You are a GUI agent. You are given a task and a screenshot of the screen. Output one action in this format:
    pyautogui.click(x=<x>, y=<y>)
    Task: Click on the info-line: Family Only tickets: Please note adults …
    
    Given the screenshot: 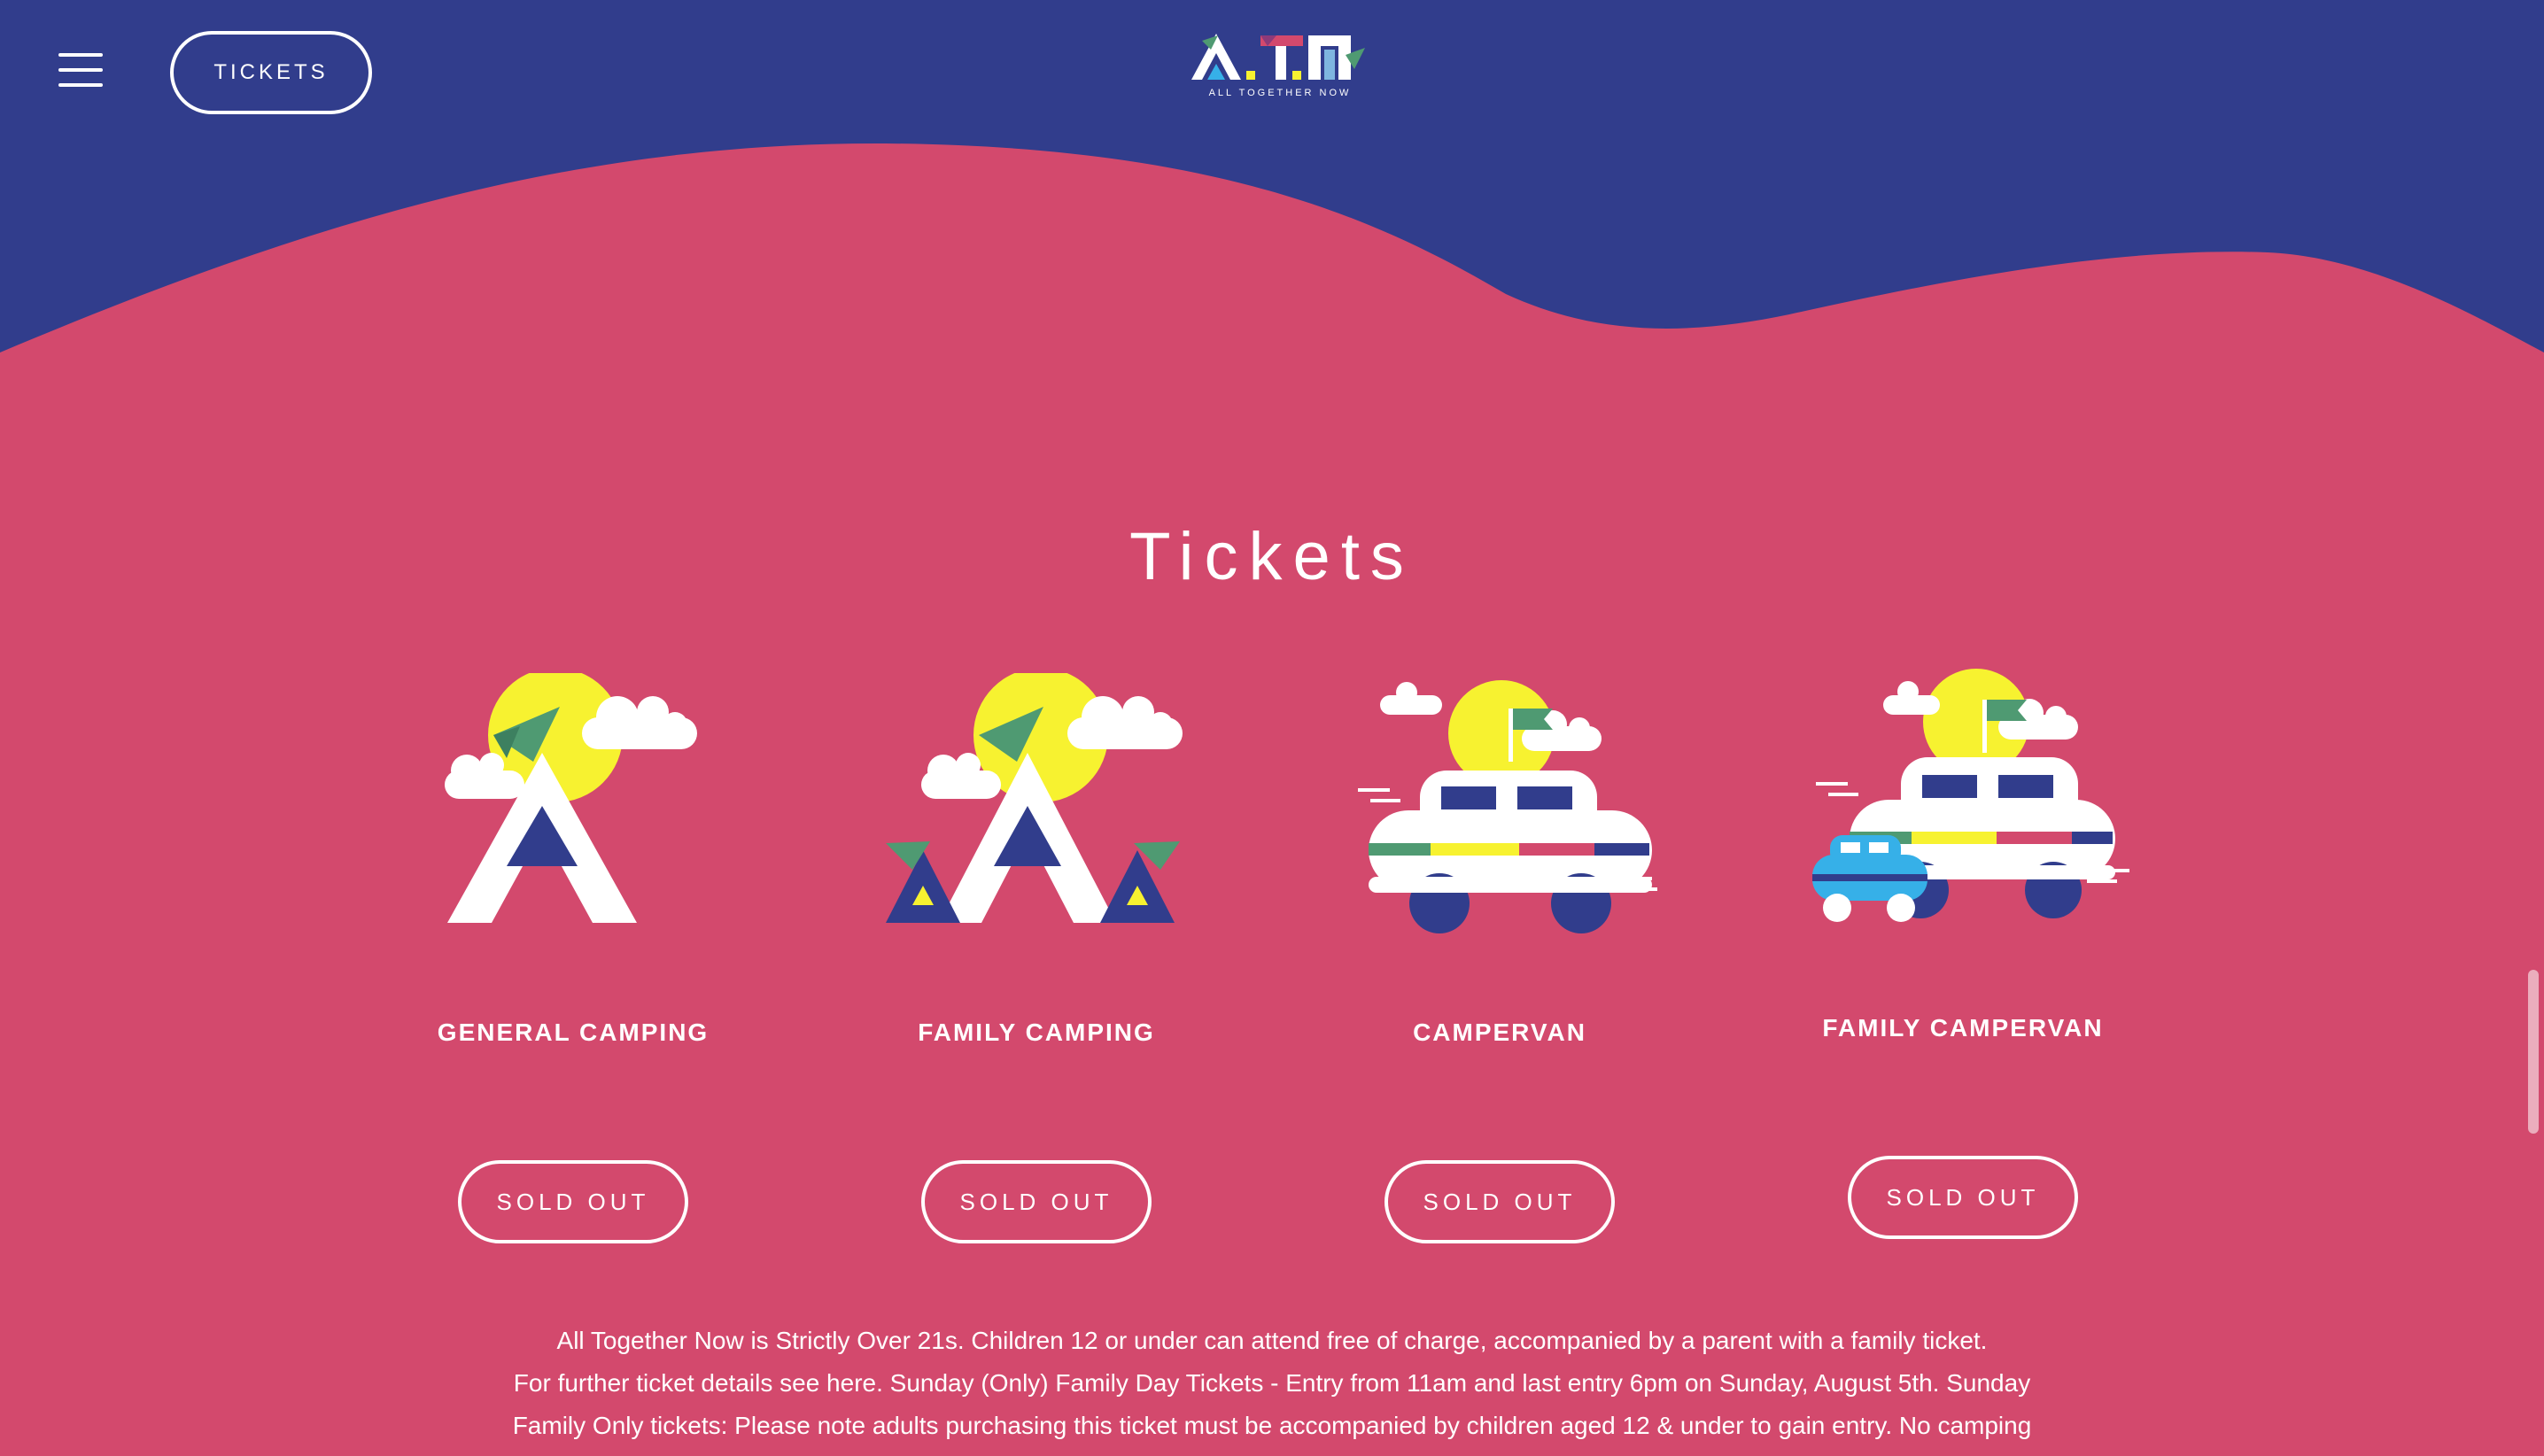 What is the action you would take?
    pyautogui.click(x=1272, y=1425)
    